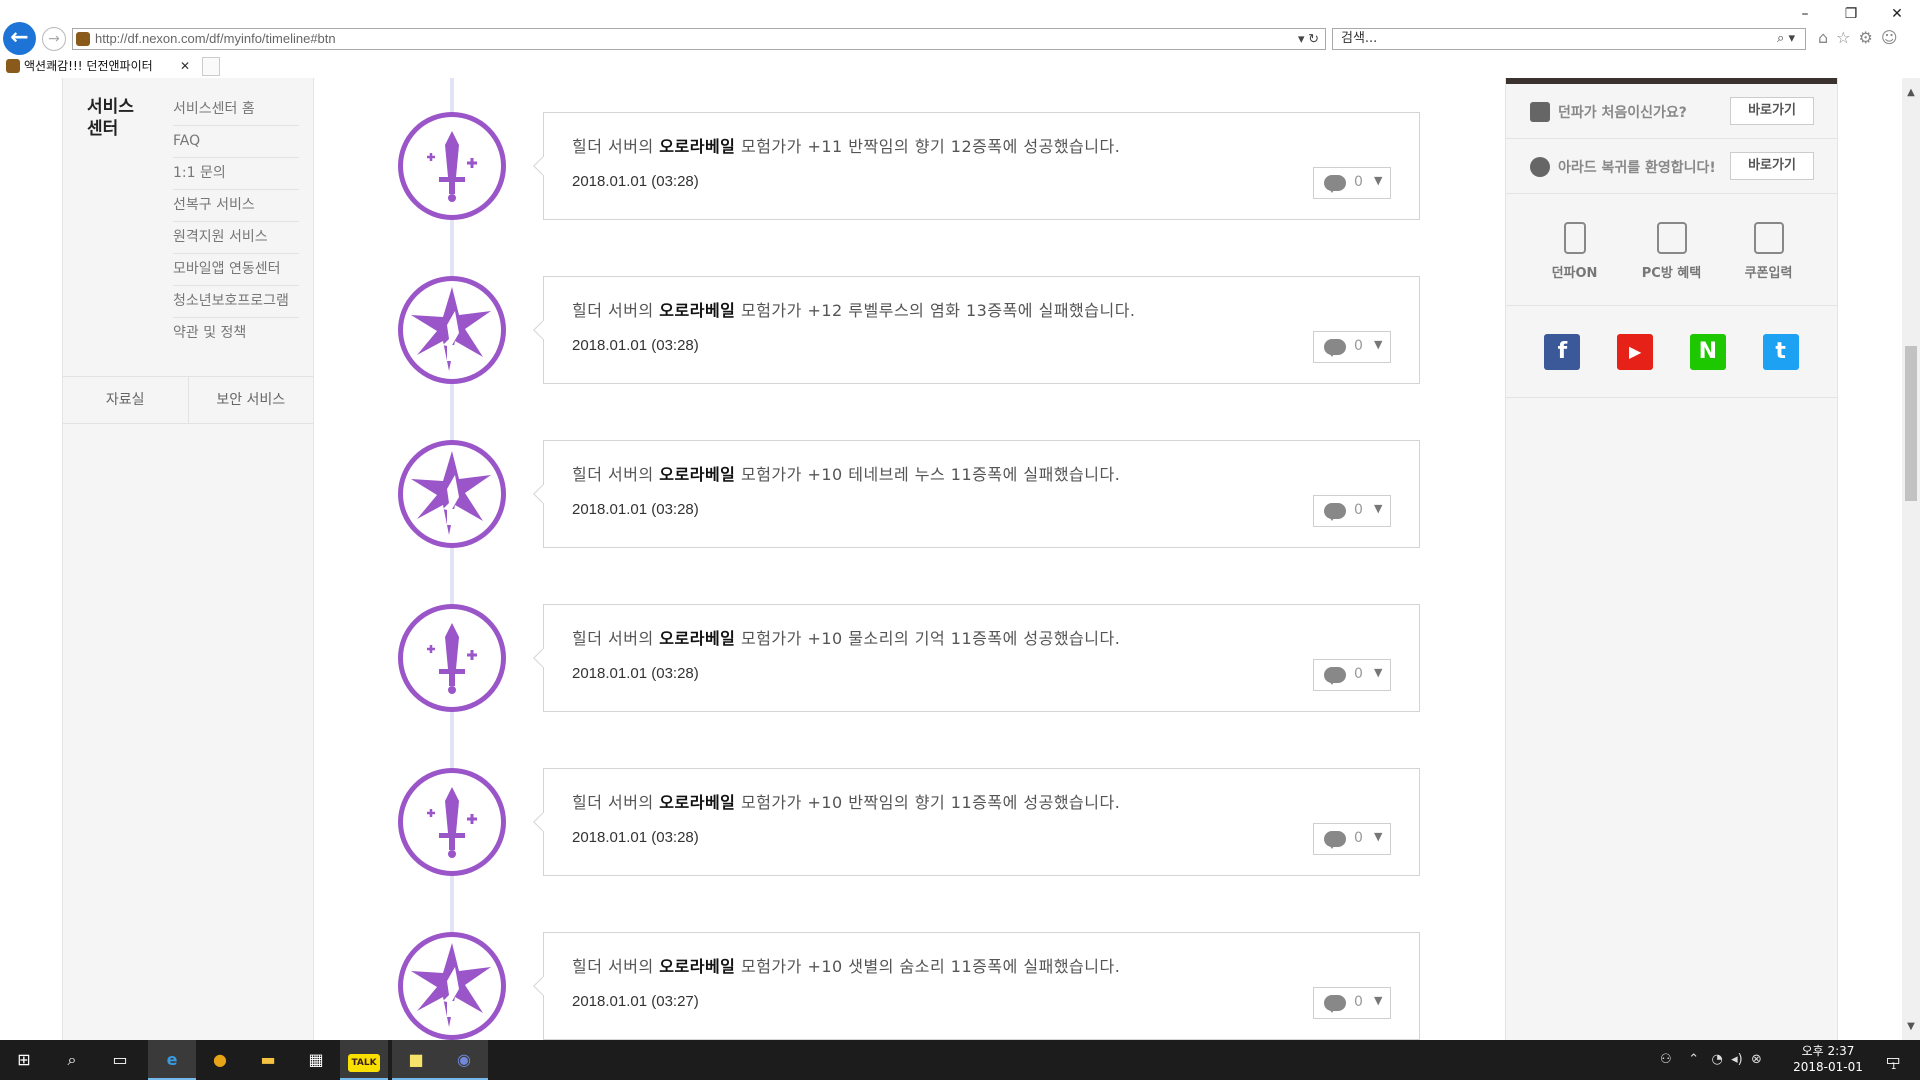 The image size is (1920, 1083). Describe the element at coordinates (1897, 15) in the screenshot. I see `close-window-button: ✕` at that location.